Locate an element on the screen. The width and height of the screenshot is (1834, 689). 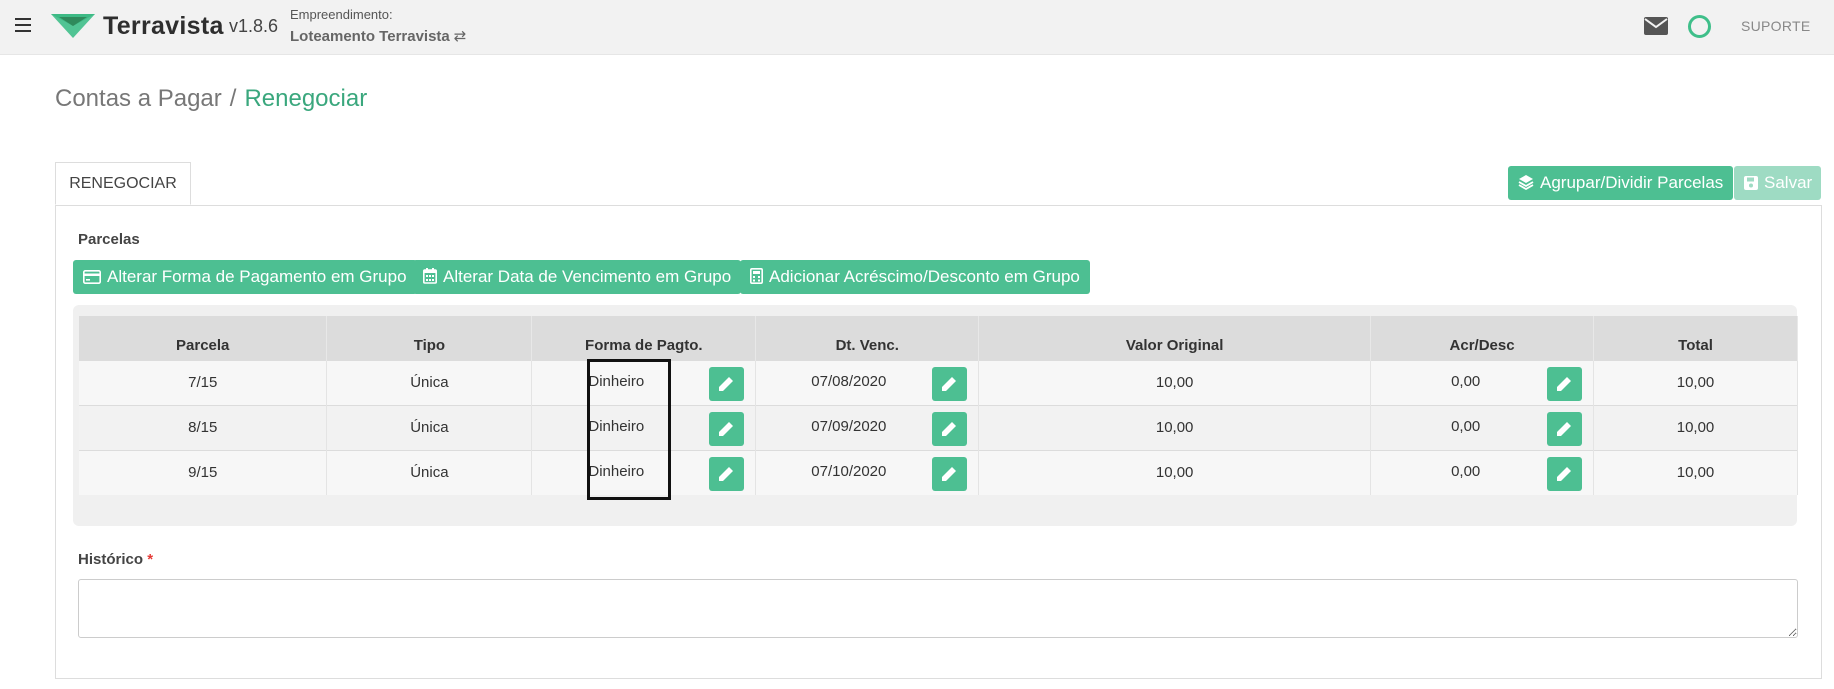
cell-venc: 07/08/2020 is located at coordinates (867, 382).